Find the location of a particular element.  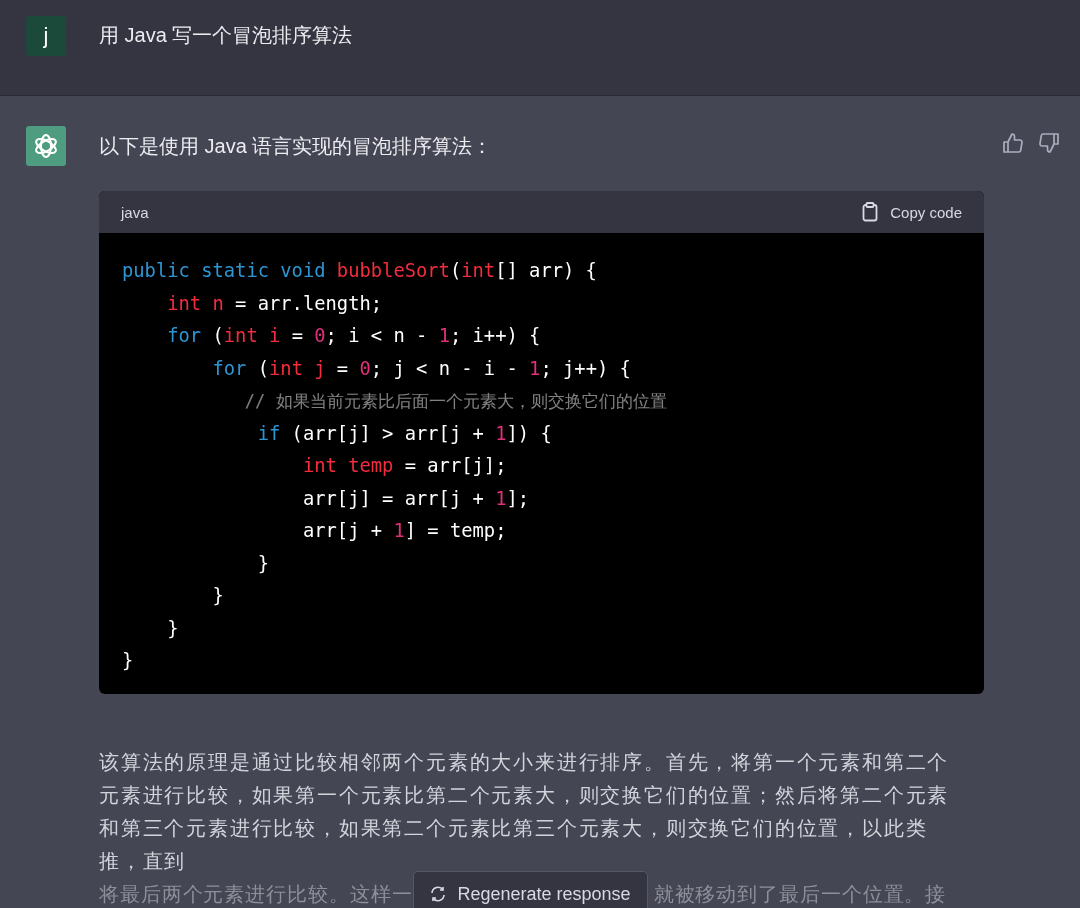

faded-text: 将最后两个元素进行比较。这样一 is located at coordinates (256, 894).